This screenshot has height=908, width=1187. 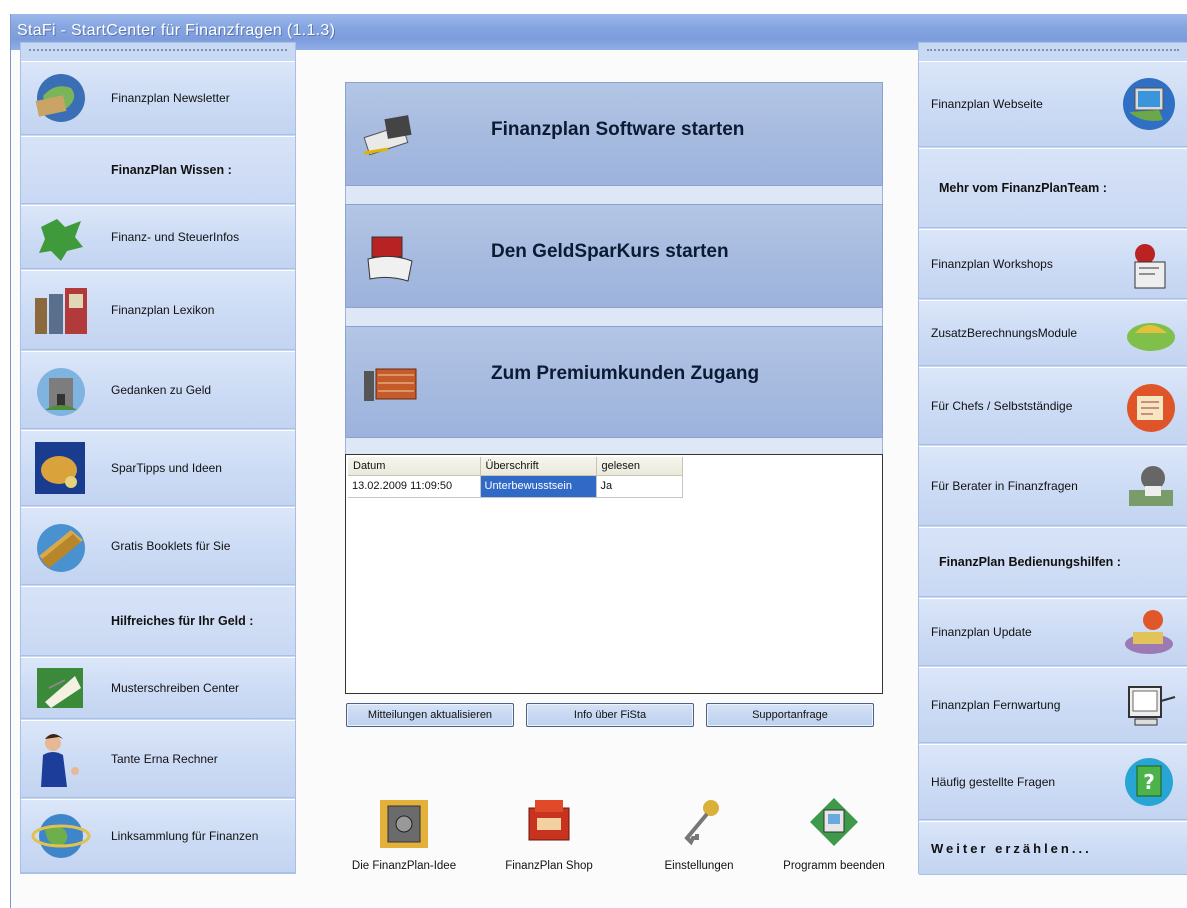 I want to click on zusatz-label: ZusatzBerechnungsModule, so click(x=1004, y=333).